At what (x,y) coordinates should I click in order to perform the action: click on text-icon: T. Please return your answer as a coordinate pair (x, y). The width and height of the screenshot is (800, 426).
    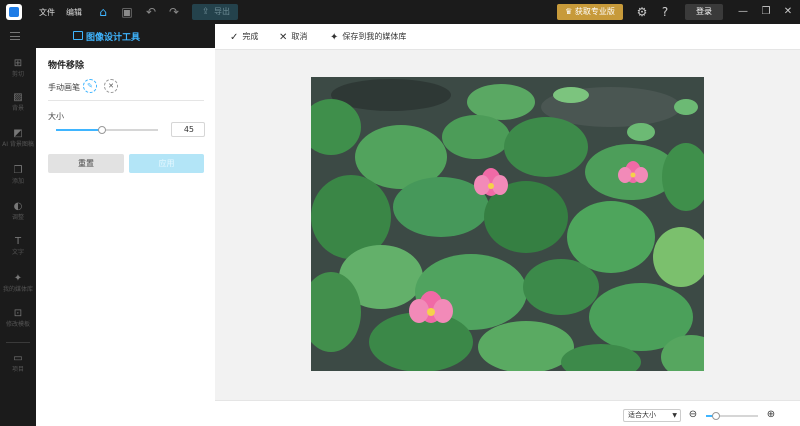
    Looking at the image, I should click on (18, 241).